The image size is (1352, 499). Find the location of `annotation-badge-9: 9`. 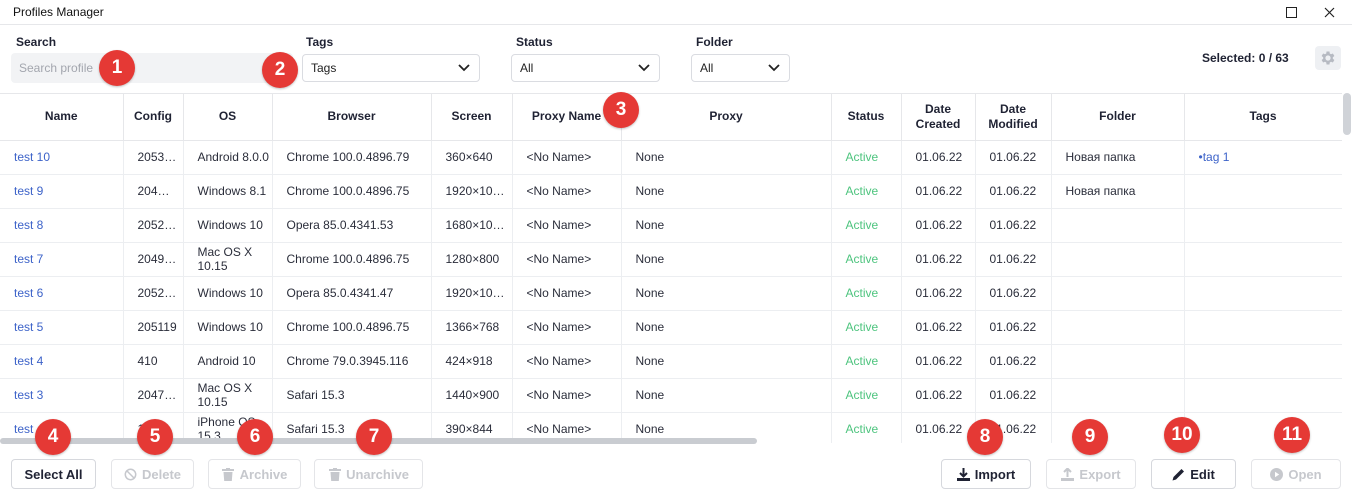

annotation-badge-9: 9 is located at coordinates (1090, 437).